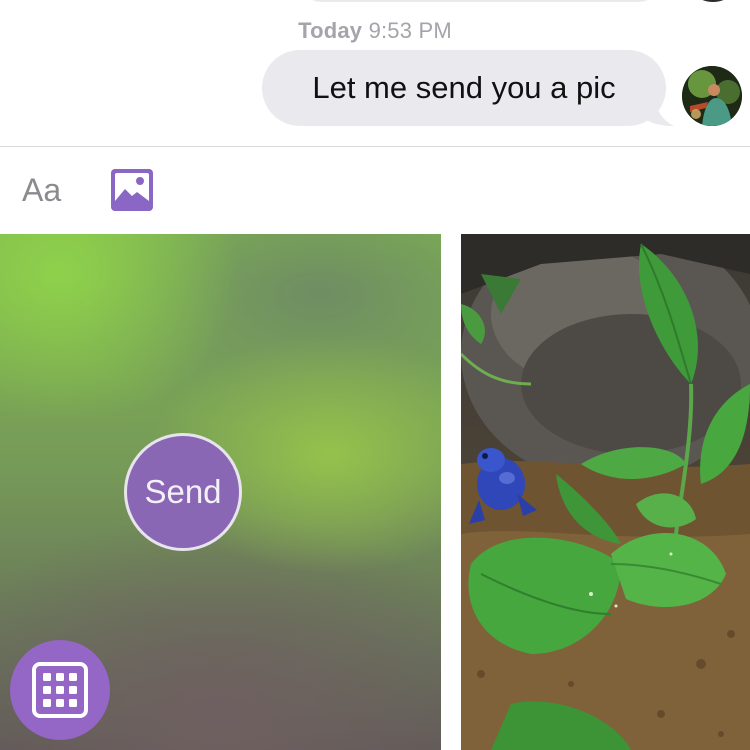  I want to click on divider, so click(375, 146).